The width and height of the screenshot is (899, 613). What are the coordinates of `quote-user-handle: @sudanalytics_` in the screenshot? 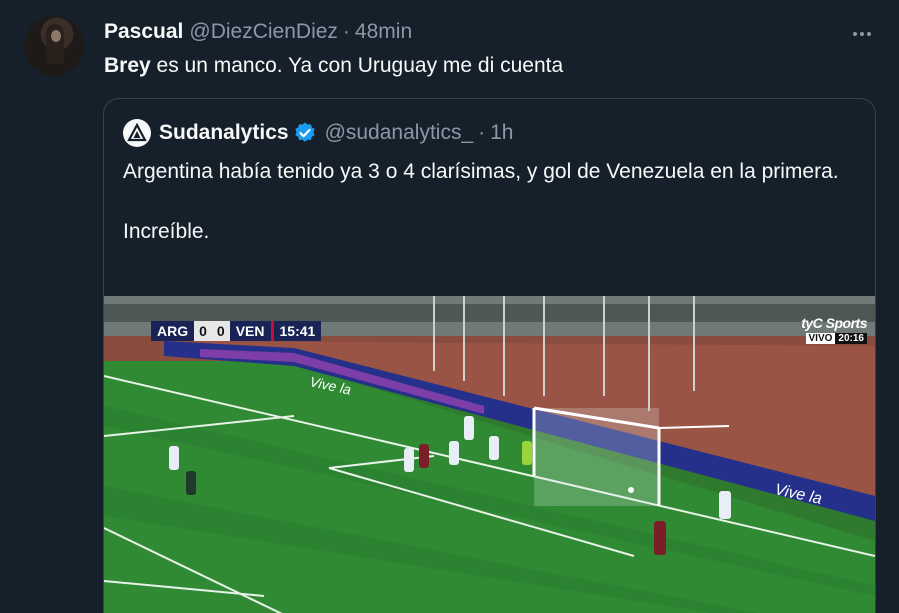 It's located at (399, 133).